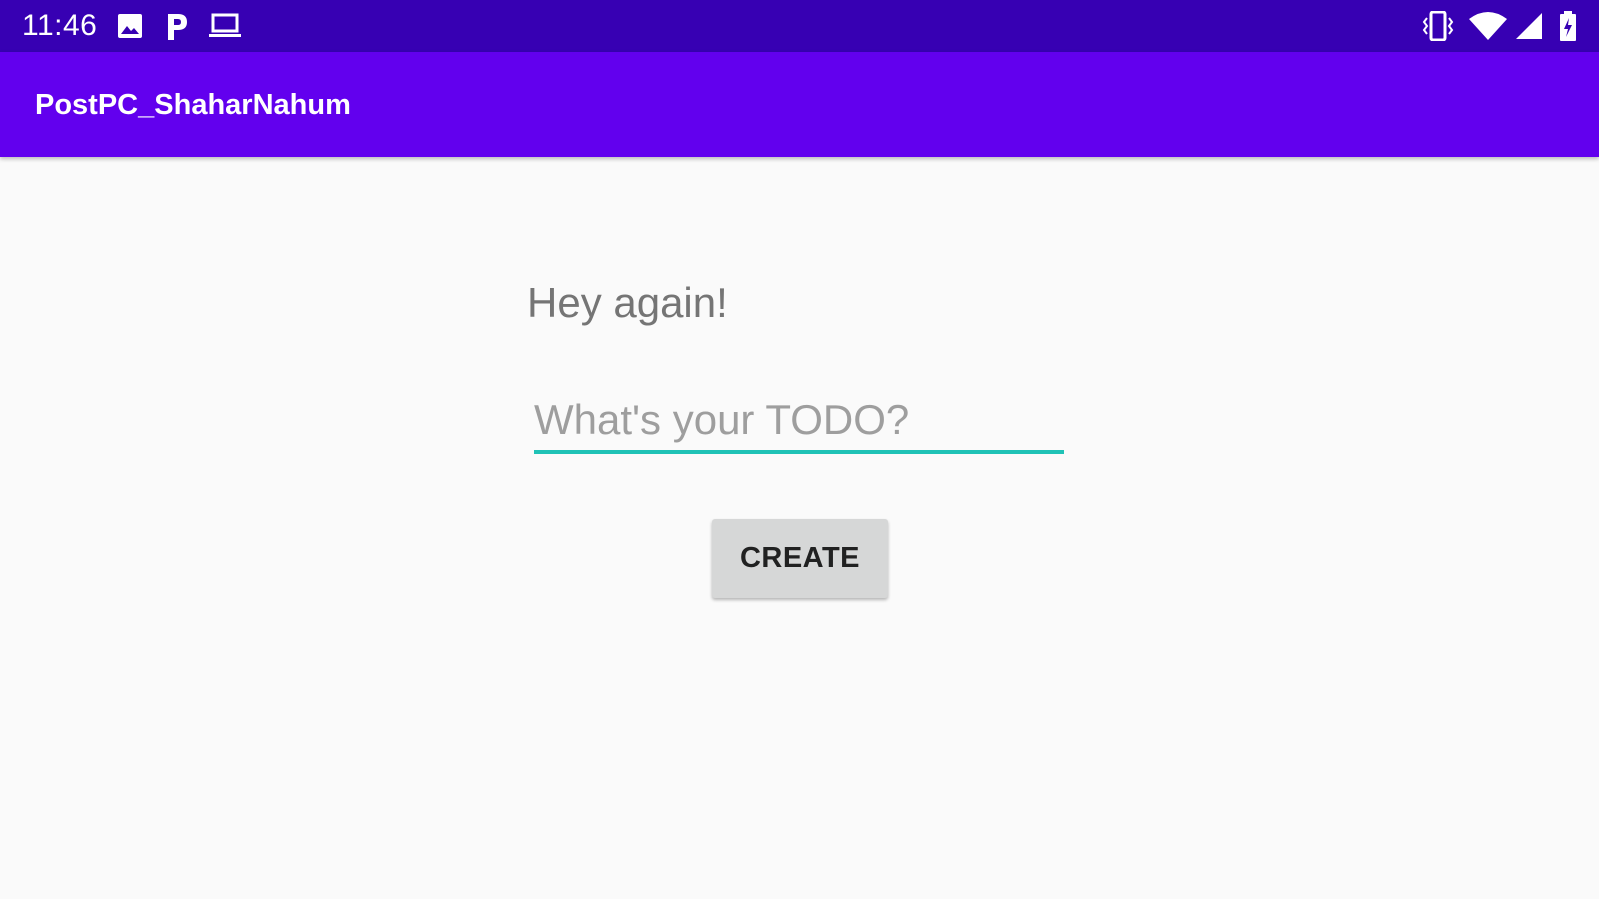 The height and width of the screenshot is (899, 1599). Describe the element at coordinates (193, 105) in the screenshot. I see `app-title: PostPC_ShaharNahum` at that location.